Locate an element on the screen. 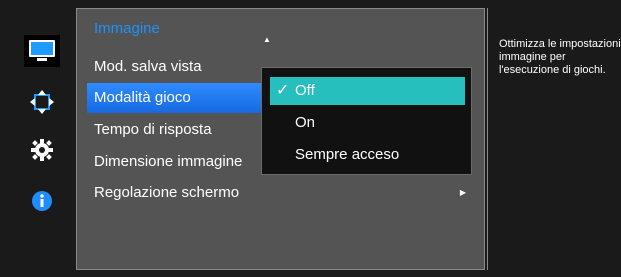 This screenshot has height=277, width=621. menu-item-label: Tempo di risposta is located at coordinates (153, 129).